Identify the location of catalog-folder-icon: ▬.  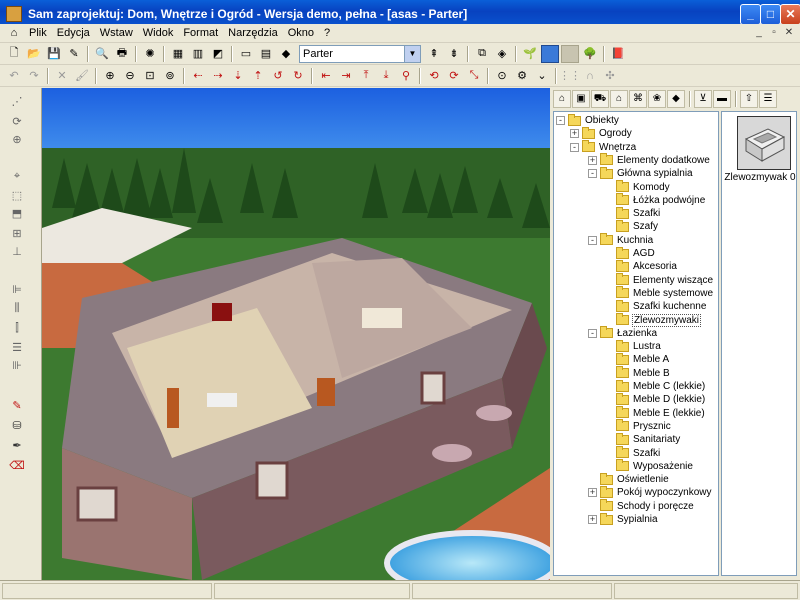
(722, 99).